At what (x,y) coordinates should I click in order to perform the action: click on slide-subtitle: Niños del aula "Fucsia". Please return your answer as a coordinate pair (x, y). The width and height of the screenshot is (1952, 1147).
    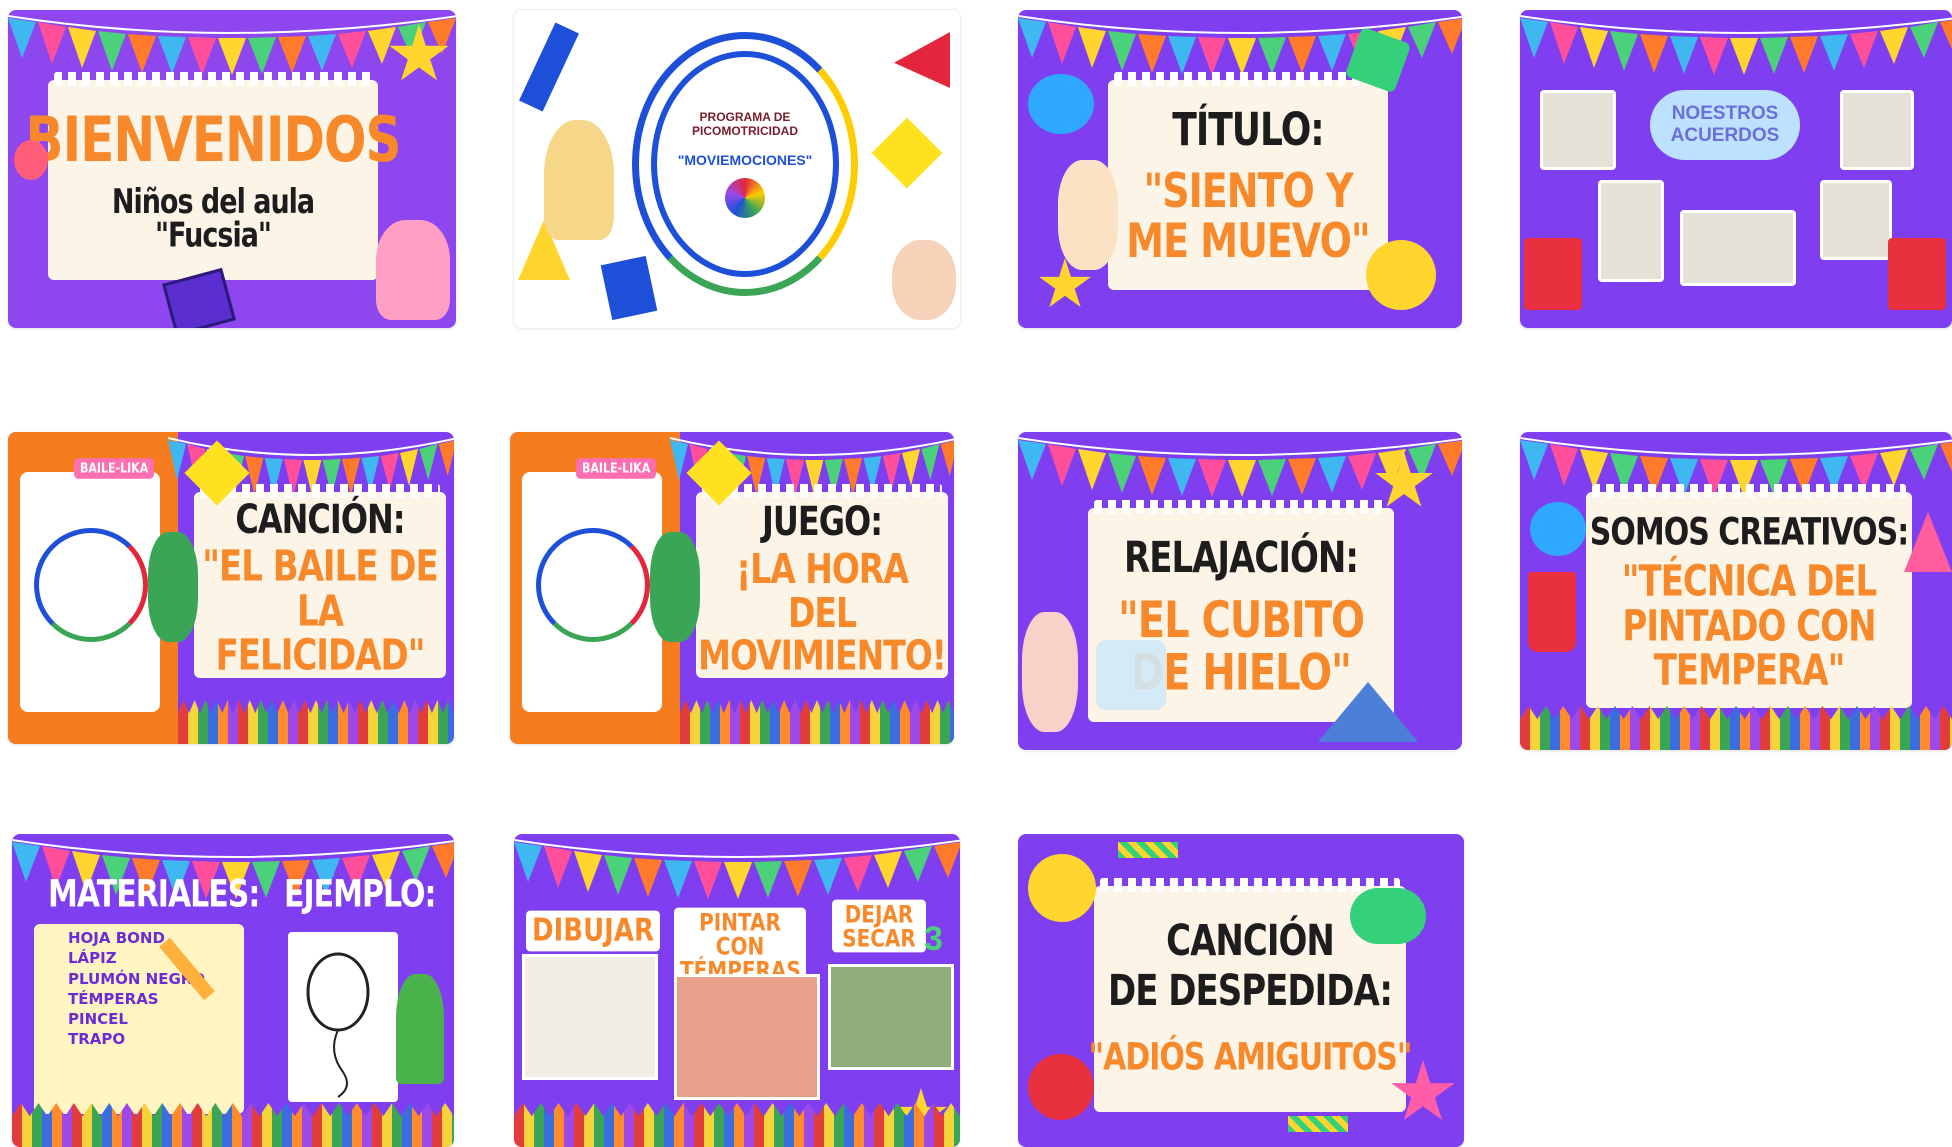
    Looking at the image, I should click on (213, 219).